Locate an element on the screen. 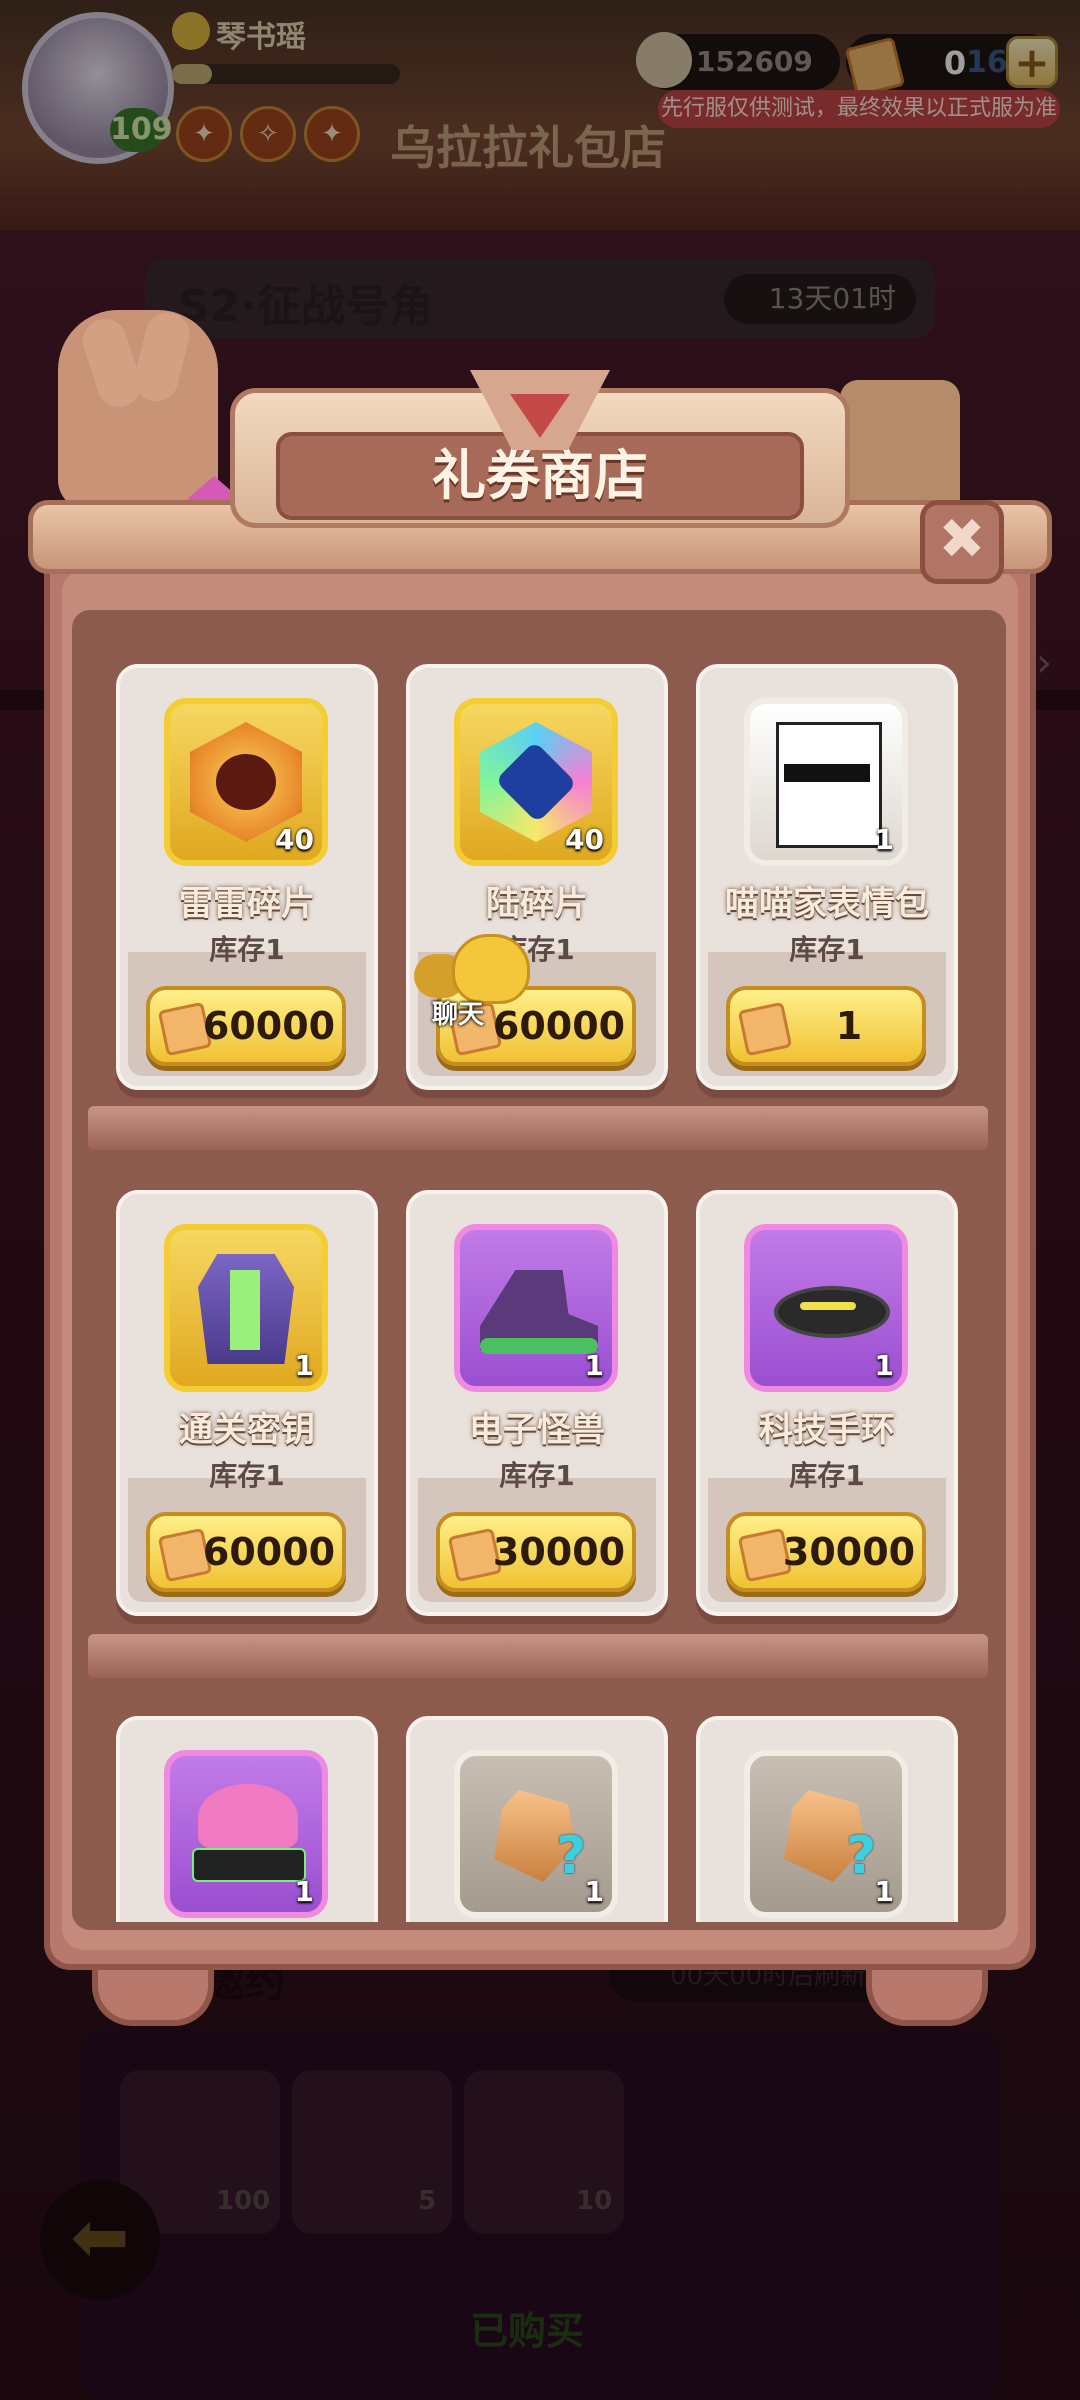  item-name: 喵喵家表情包 is located at coordinates (827, 904).